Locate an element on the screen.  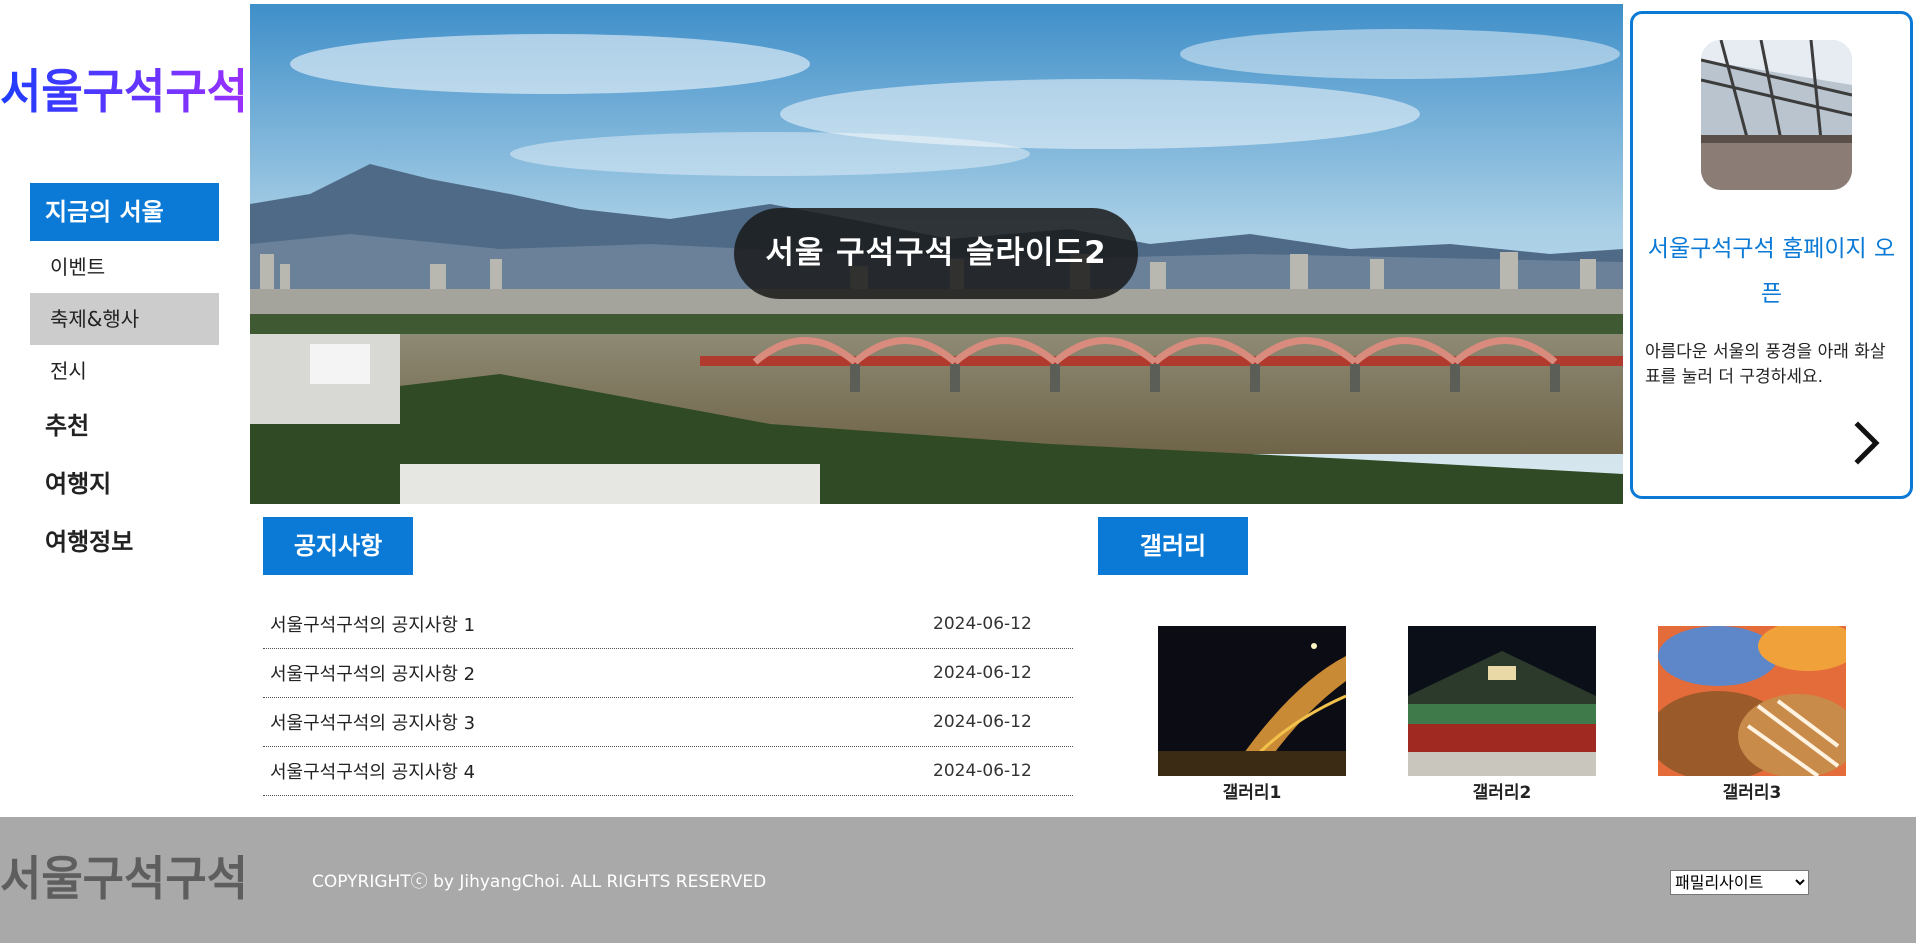
notice-title: 서울구석구석의 공지사항 1 is located at coordinates (574, 624).